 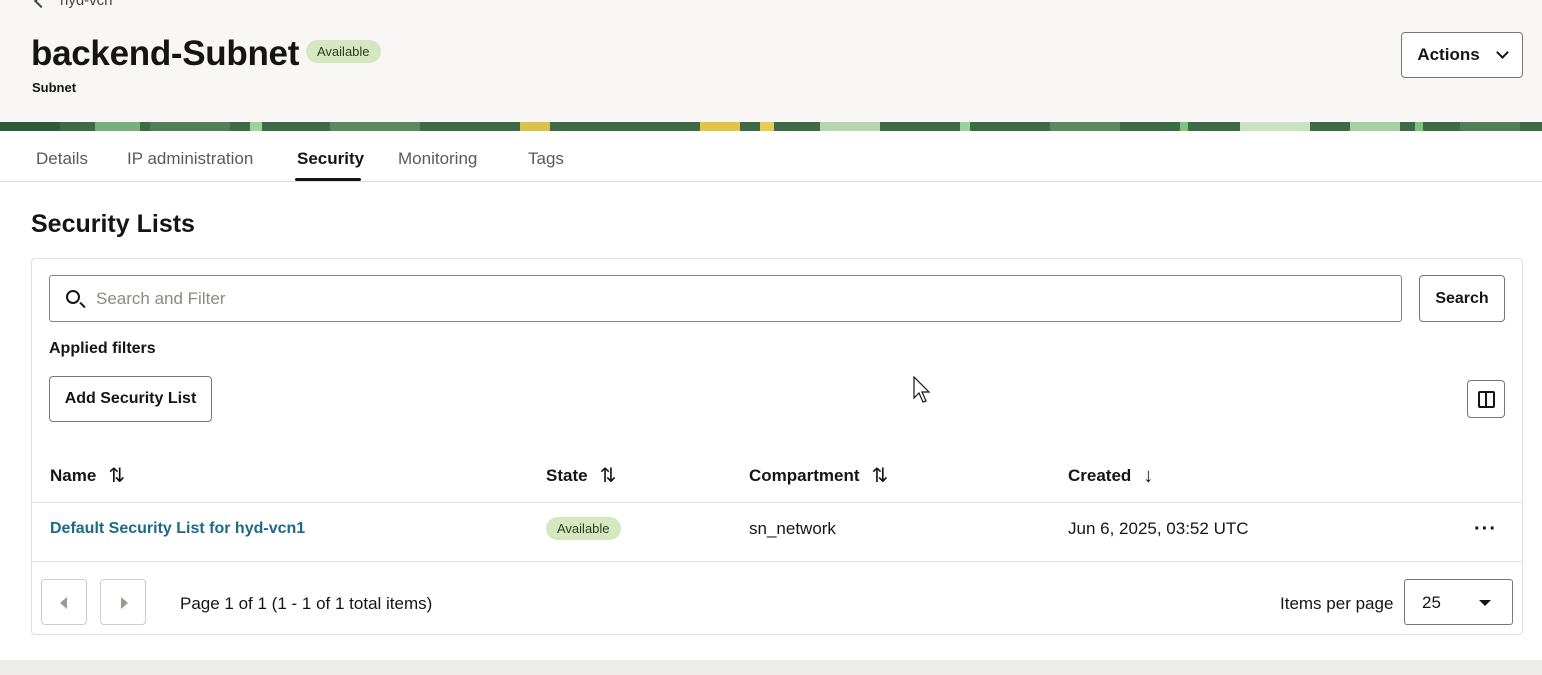 I want to click on columns-icon, so click(x=1486, y=399).